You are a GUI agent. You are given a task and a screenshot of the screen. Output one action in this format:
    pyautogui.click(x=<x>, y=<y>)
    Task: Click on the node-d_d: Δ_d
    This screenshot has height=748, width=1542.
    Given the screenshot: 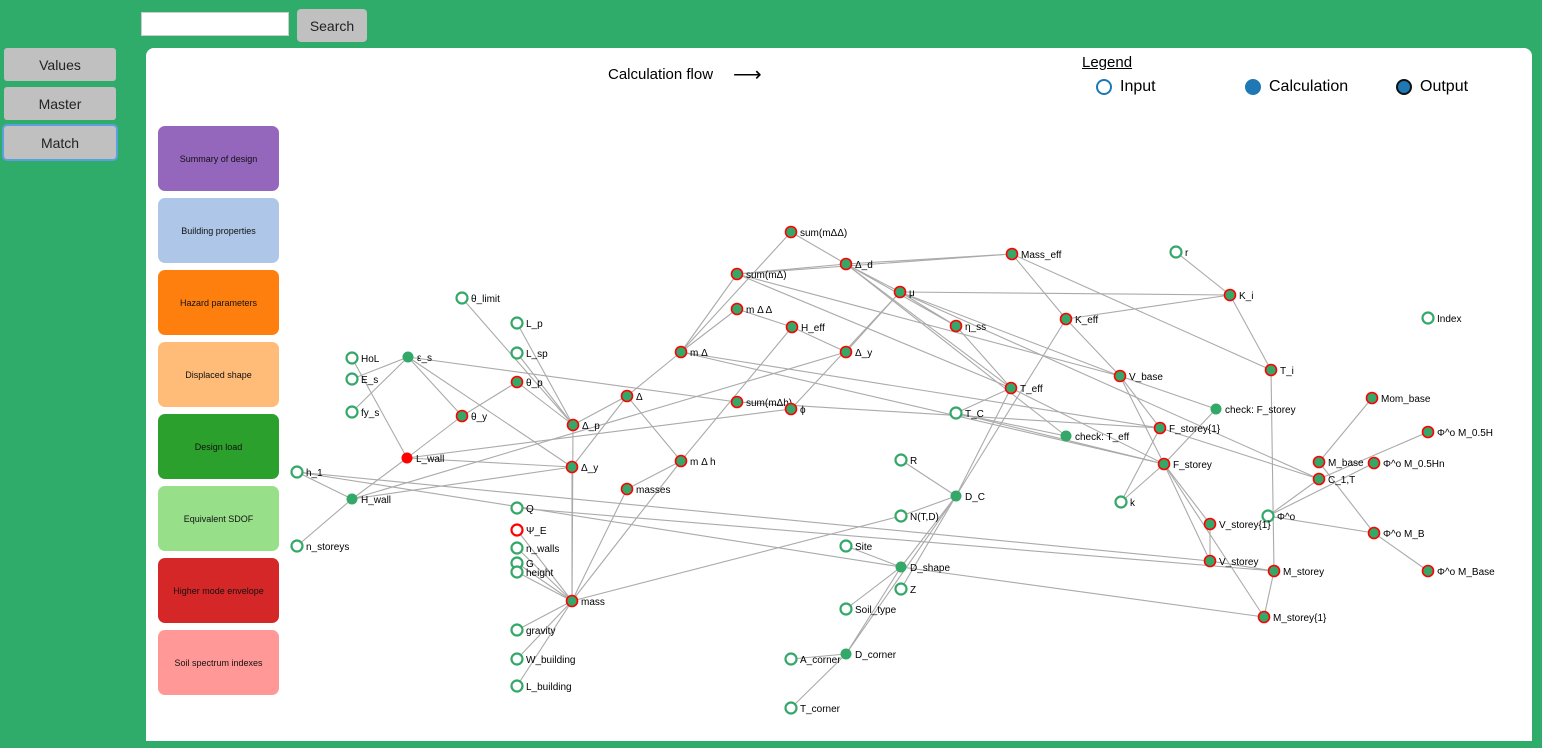 What is the action you would take?
    pyautogui.click(x=856, y=264)
    